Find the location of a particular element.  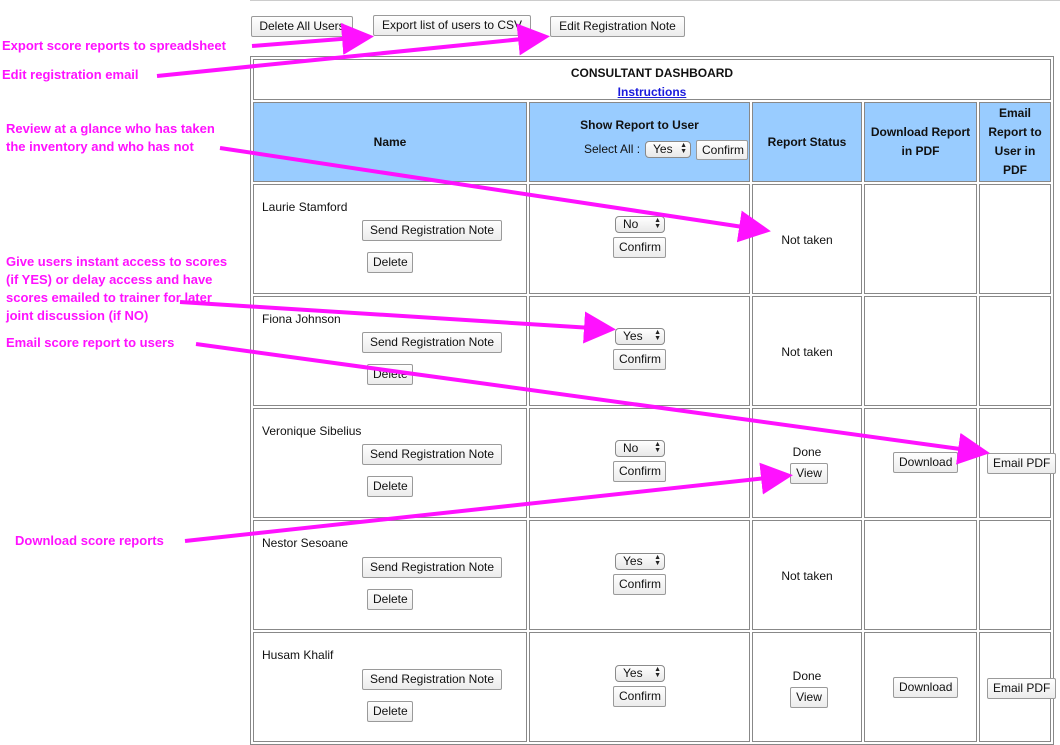

annotation-access-line-3: scores emailed to trainer for later is located at coordinates (109, 297).